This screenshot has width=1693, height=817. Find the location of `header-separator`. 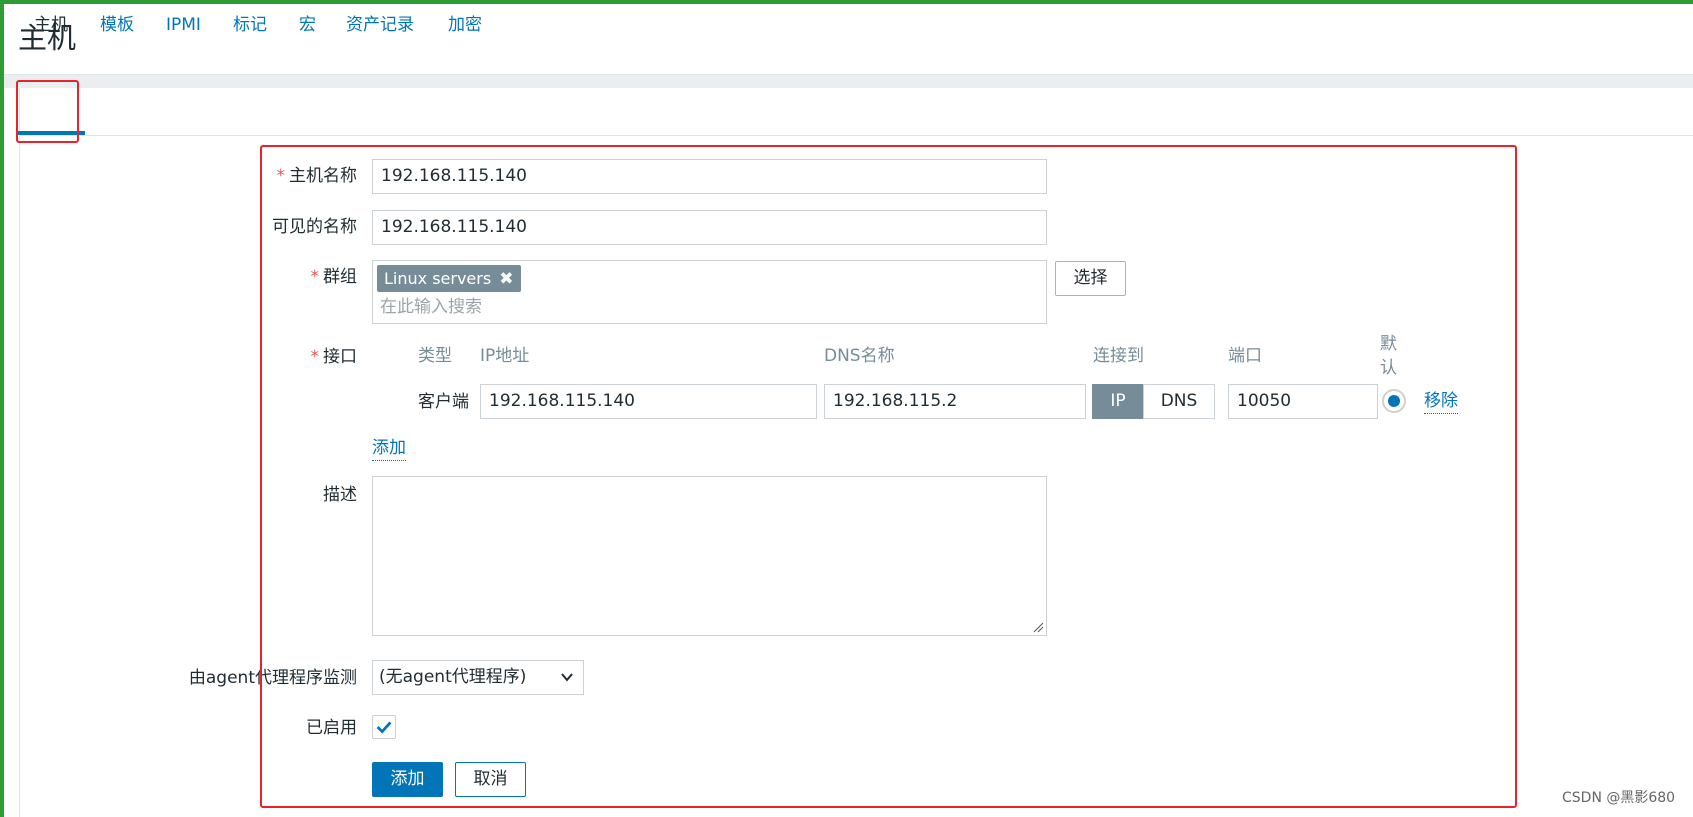

header-separator is located at coordinates (848, 81).